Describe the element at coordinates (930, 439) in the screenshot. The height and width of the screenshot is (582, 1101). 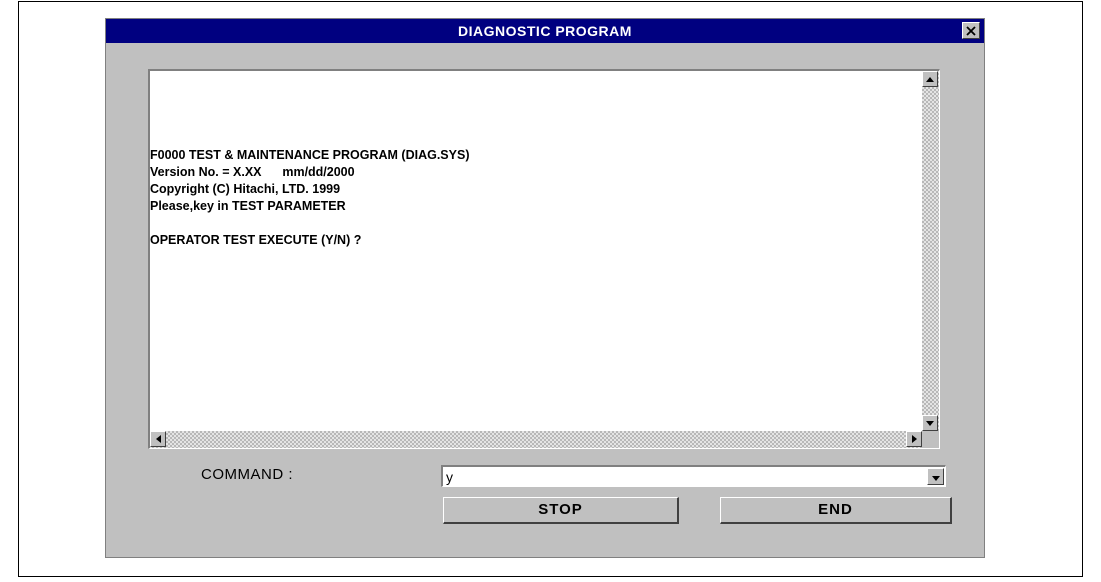
I see `scrollbar-corner` at that location.